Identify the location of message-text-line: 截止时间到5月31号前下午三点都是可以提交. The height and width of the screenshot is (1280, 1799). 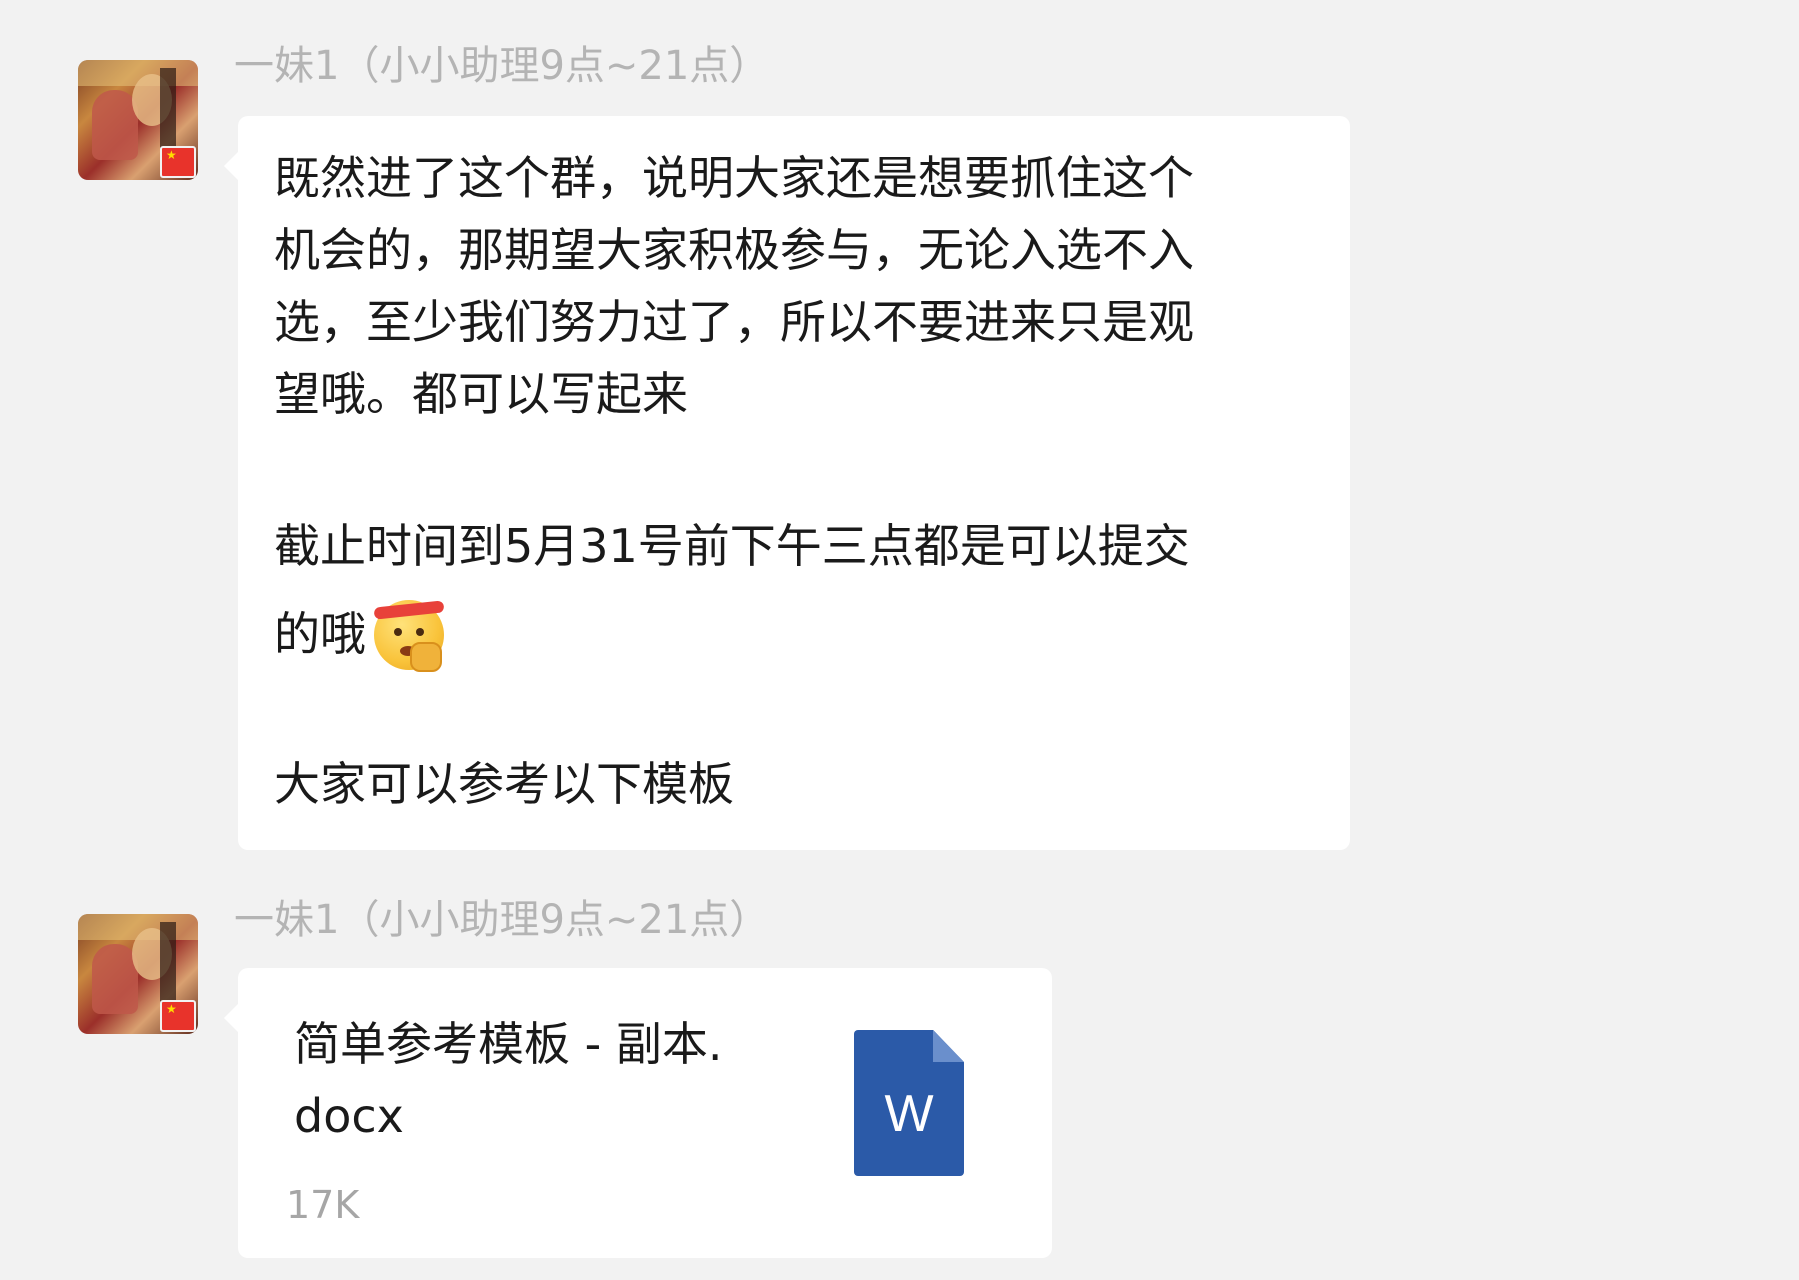
(732, 546).